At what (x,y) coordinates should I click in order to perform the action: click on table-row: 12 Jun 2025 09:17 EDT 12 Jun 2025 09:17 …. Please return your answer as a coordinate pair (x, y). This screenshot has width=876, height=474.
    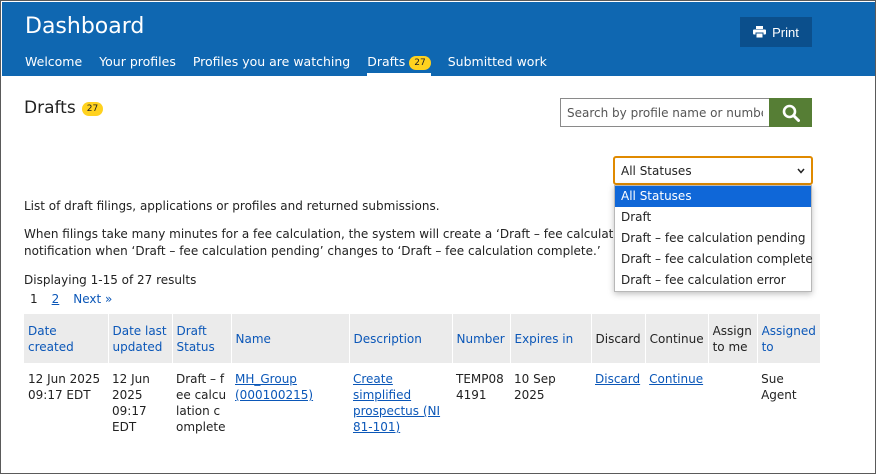
    Looking at the image, I should click on (422, 399).